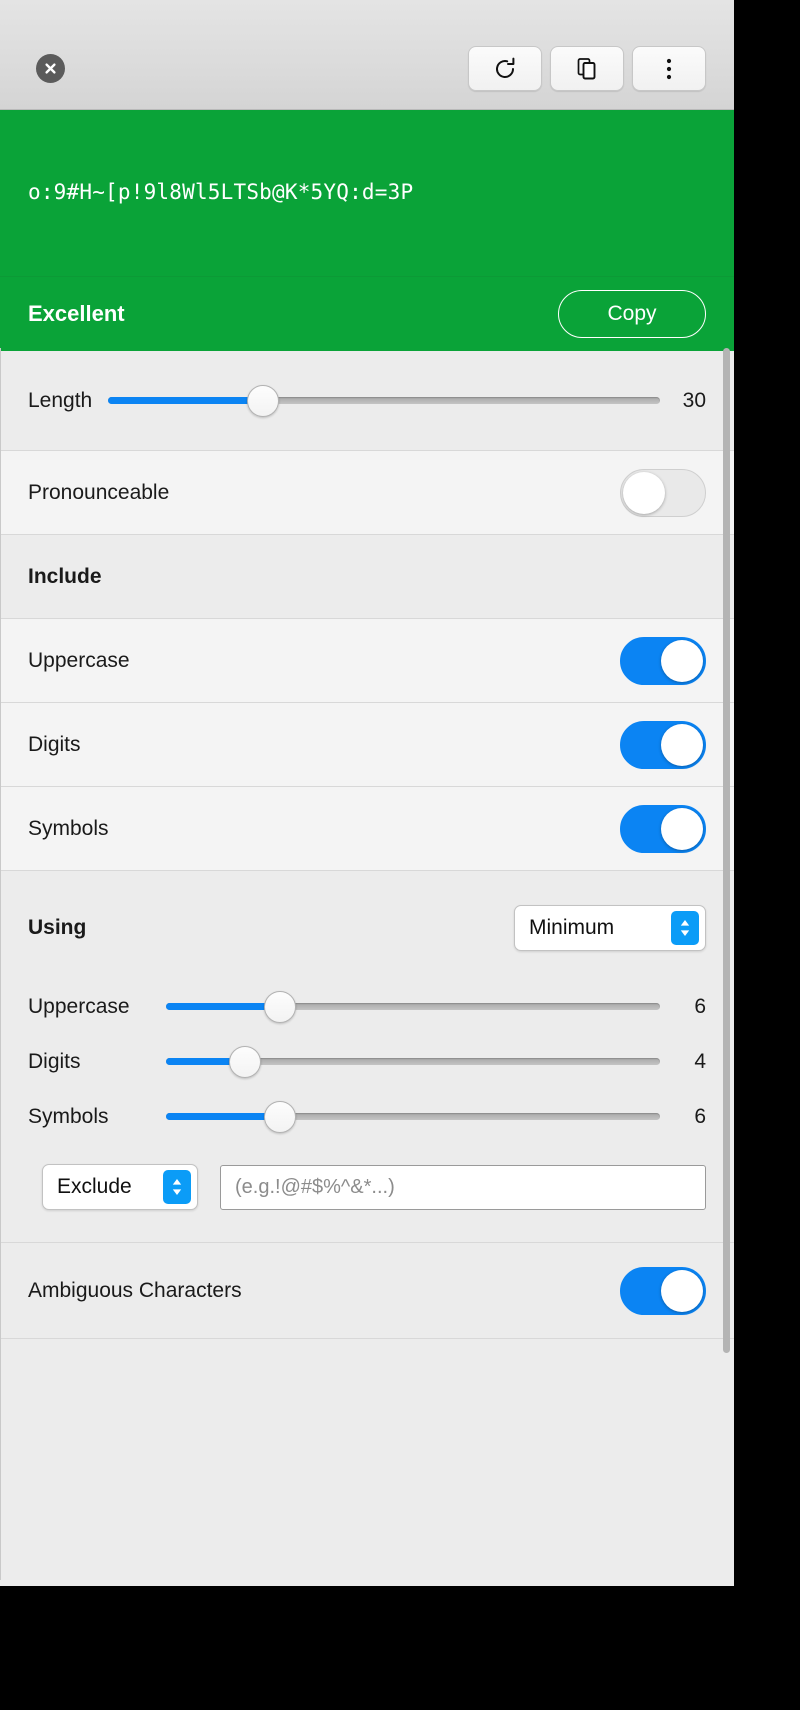 Image resolution: width=800 pixels, height=1710 pixels. I want to click on exclude-mode-value: Exclude, so click(94, 1186).